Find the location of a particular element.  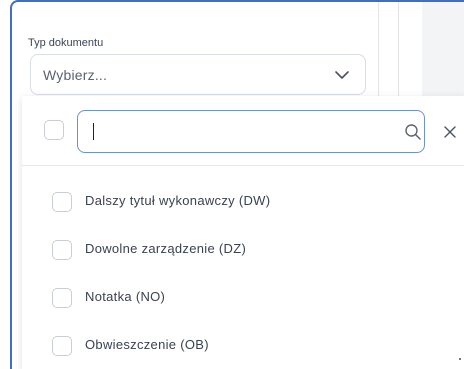

item-label: Notatka (NO) is located at coordinates (125, 296).